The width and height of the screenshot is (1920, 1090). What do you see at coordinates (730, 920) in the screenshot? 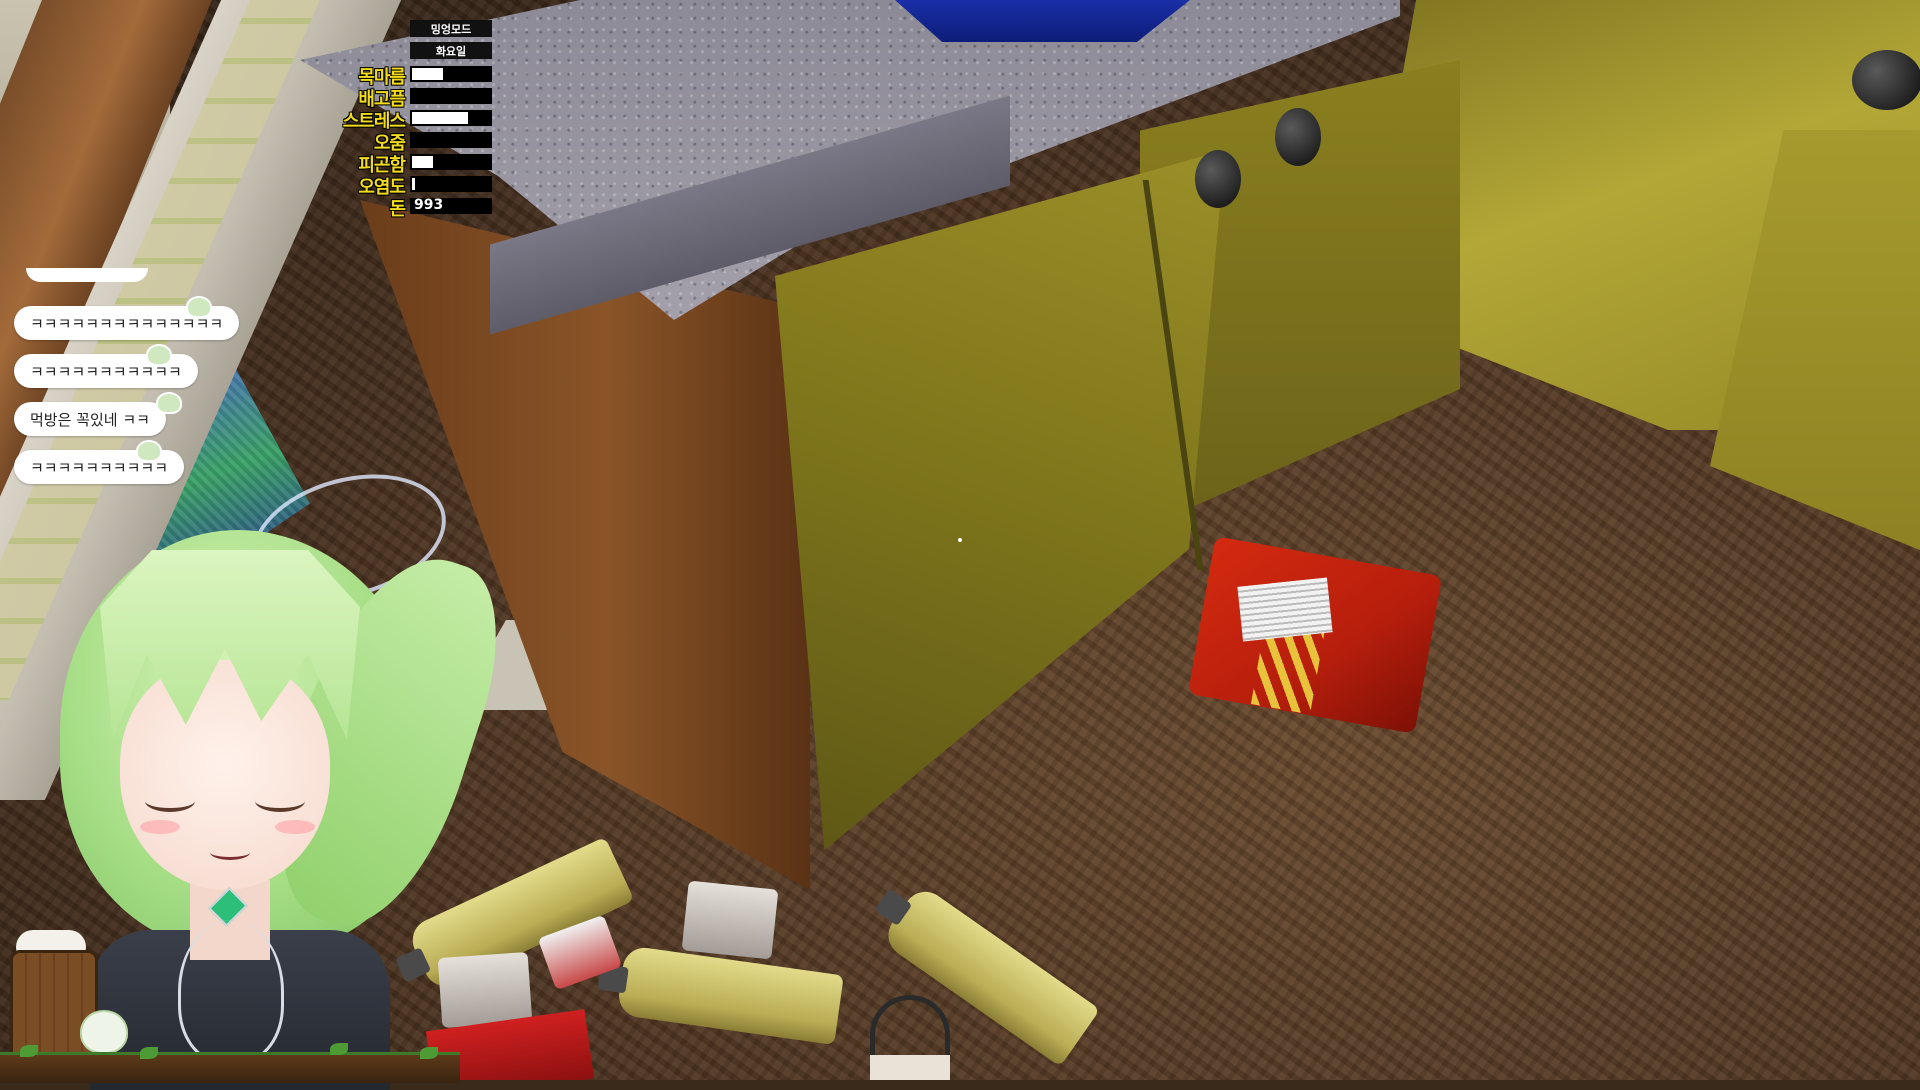
I see `food-can` at bounding box center [730, 920].